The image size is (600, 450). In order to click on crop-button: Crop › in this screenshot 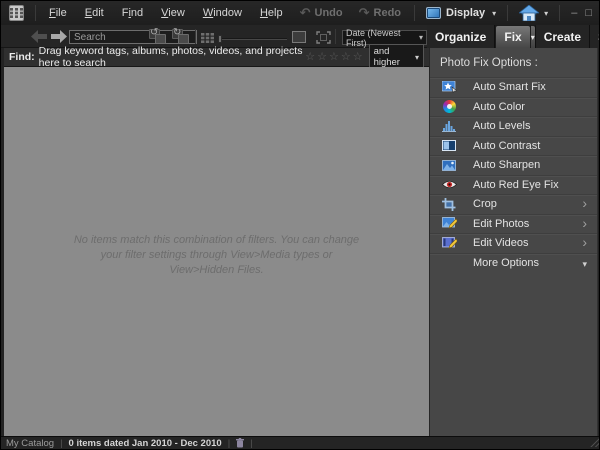, I will do `click(513, 204)`.